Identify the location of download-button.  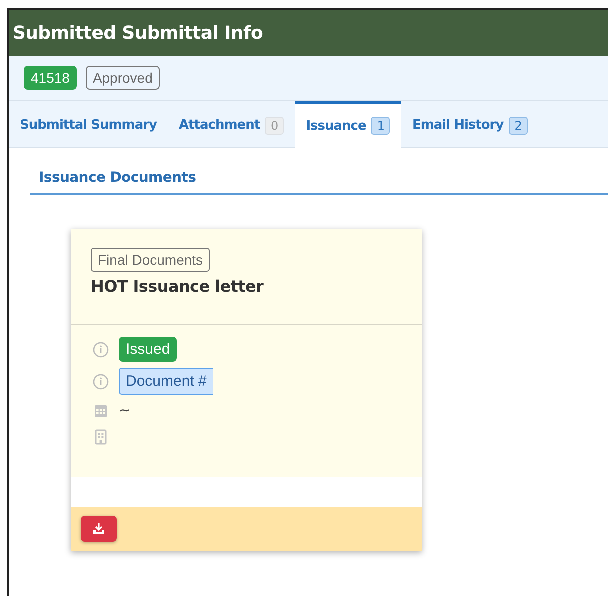
(99, 529).